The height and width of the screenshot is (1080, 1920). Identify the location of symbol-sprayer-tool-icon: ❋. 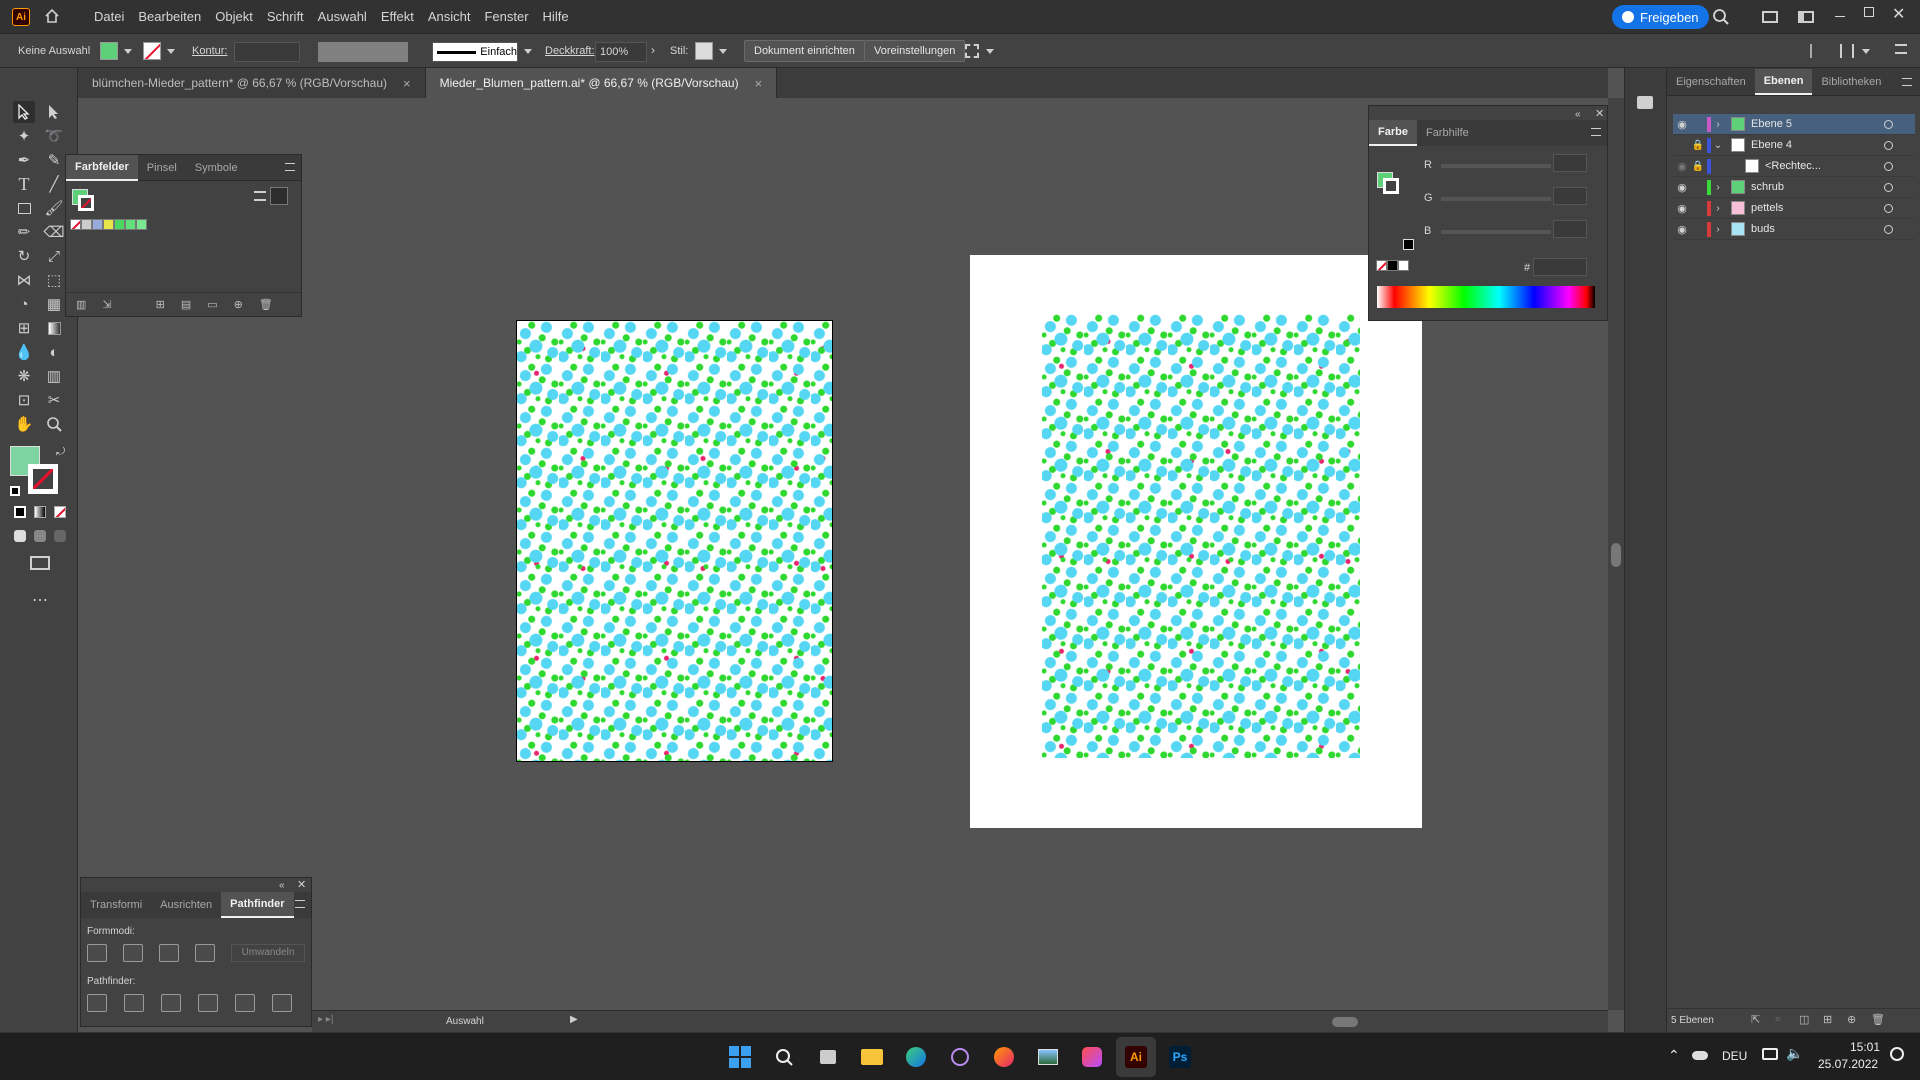
(24, 376).